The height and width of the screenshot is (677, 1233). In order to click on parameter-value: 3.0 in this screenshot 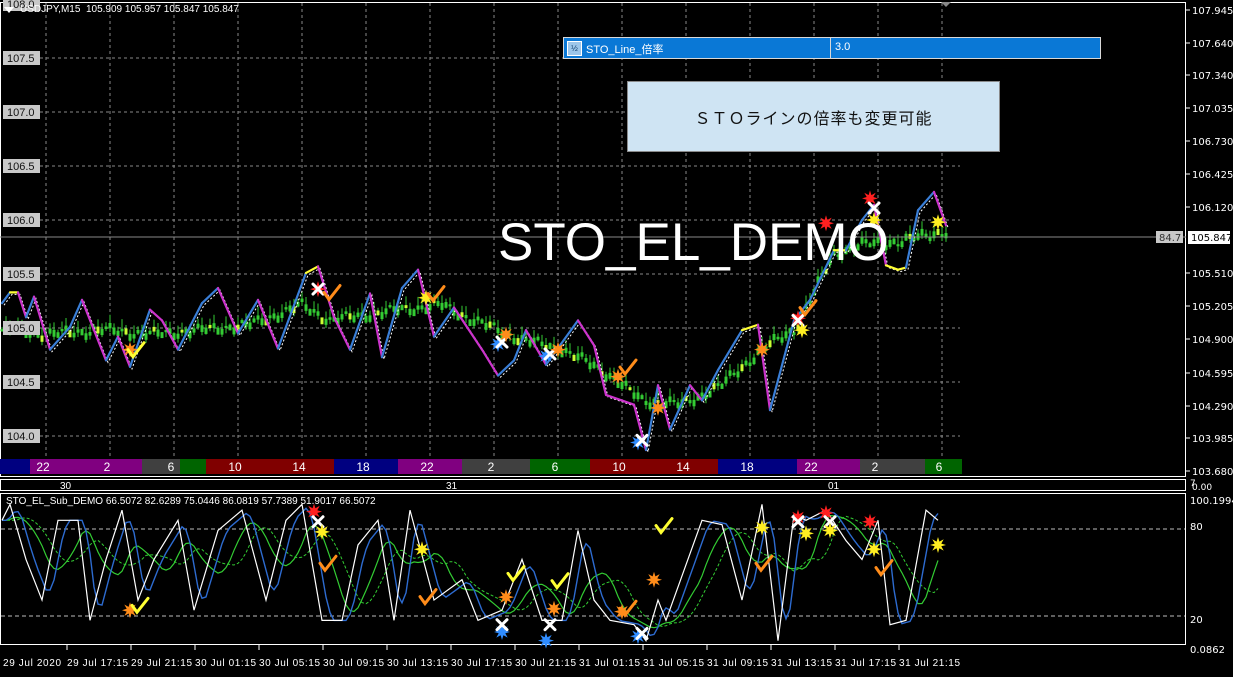, I will do `click(842, 47)`.